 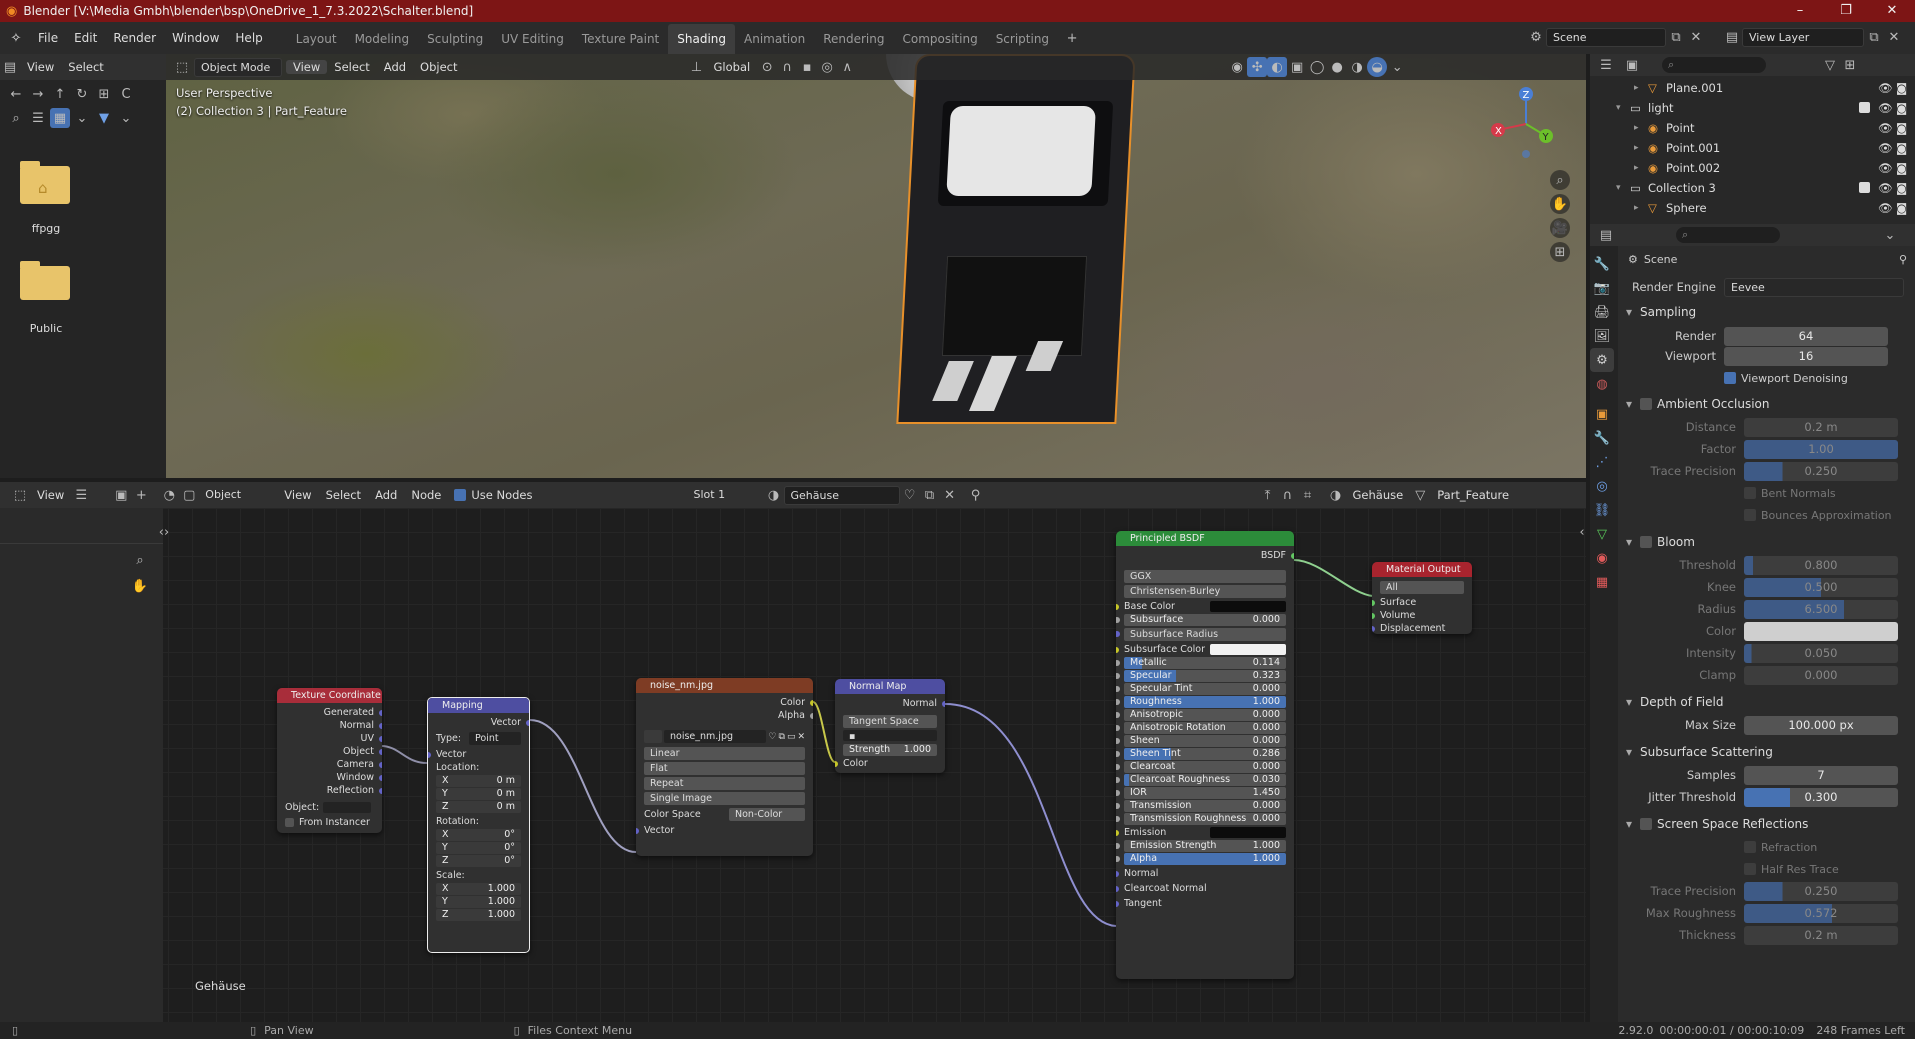 What do you see at coordinates (1201, 676) in the screenshot?
I see `bsdf-specular-field: Specular 0.323` at bounding box center [1201, 676].